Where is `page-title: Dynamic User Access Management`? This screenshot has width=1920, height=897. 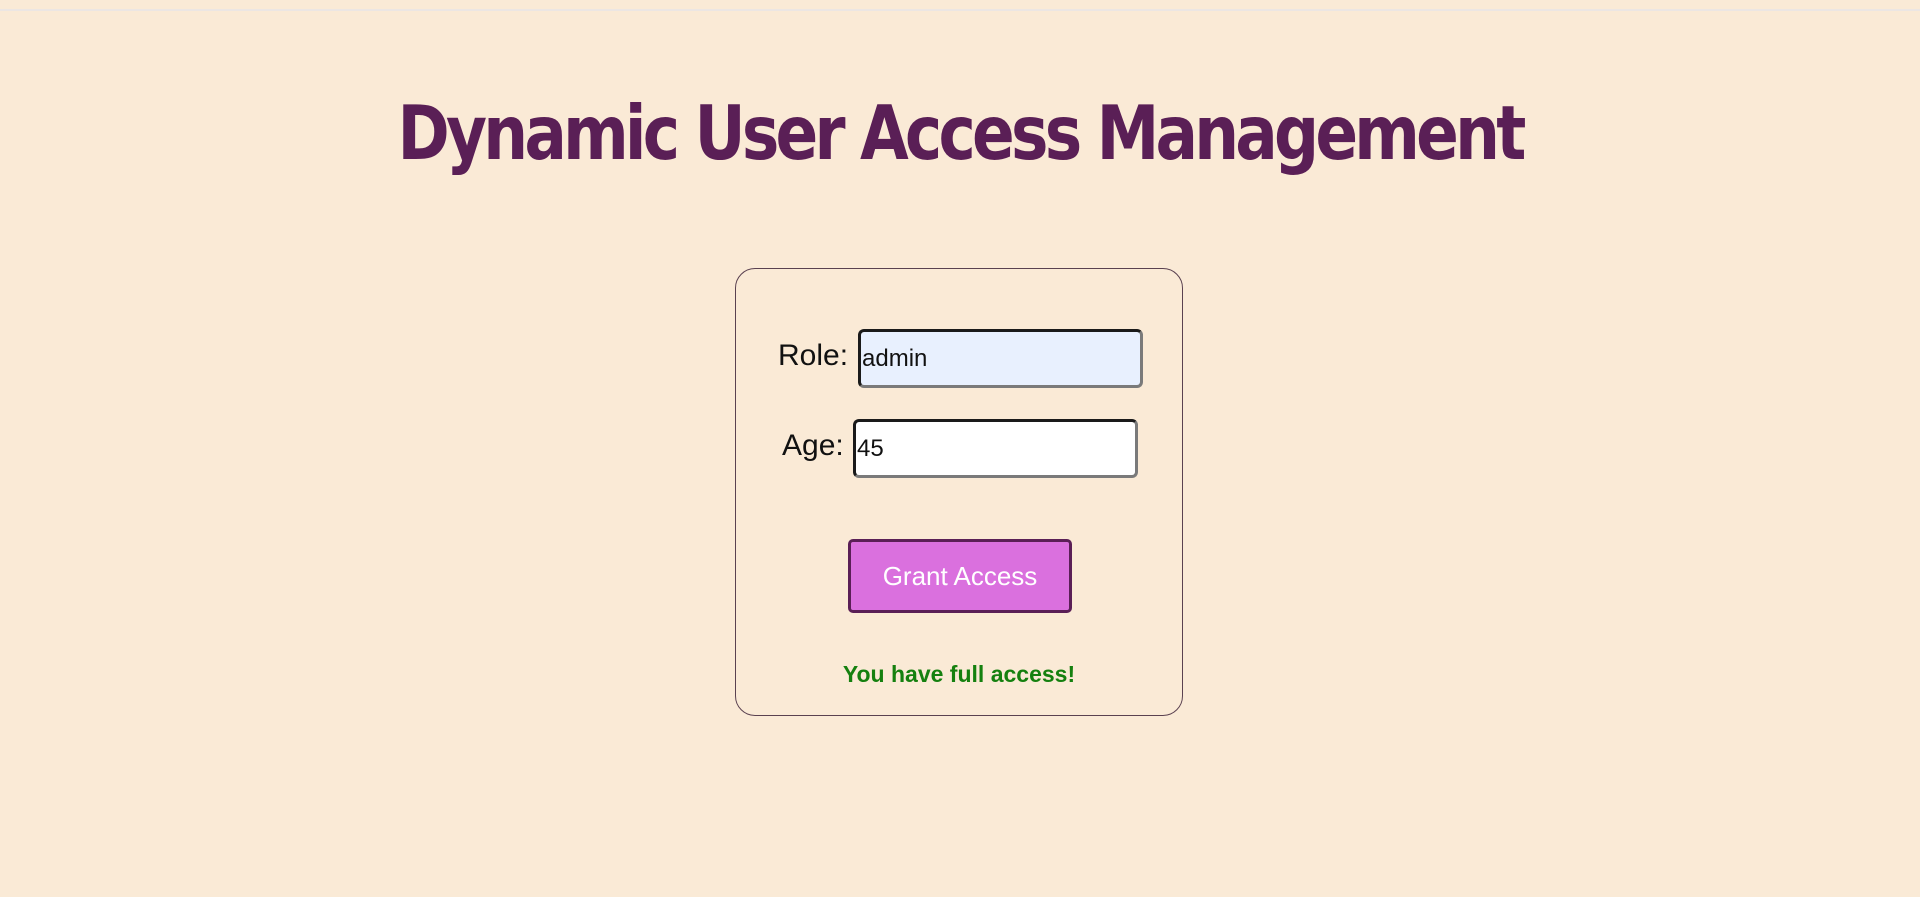
page-title: Dynamic User Access Management is located at coordinates (961, 133).